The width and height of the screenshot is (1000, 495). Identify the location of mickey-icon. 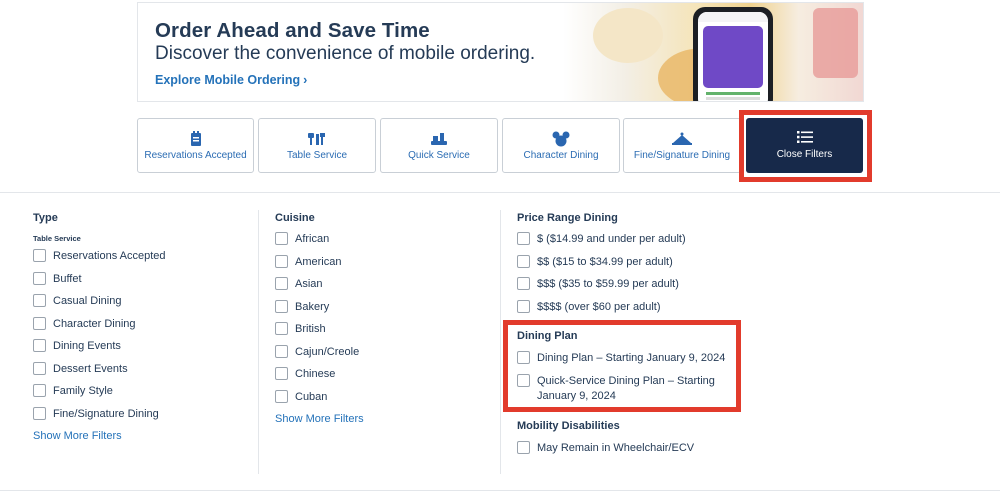
(561, 139).